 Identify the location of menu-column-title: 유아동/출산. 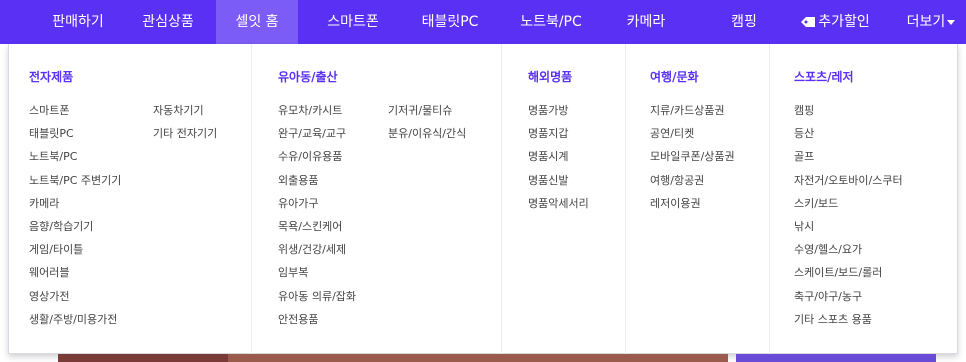
(308, 77).